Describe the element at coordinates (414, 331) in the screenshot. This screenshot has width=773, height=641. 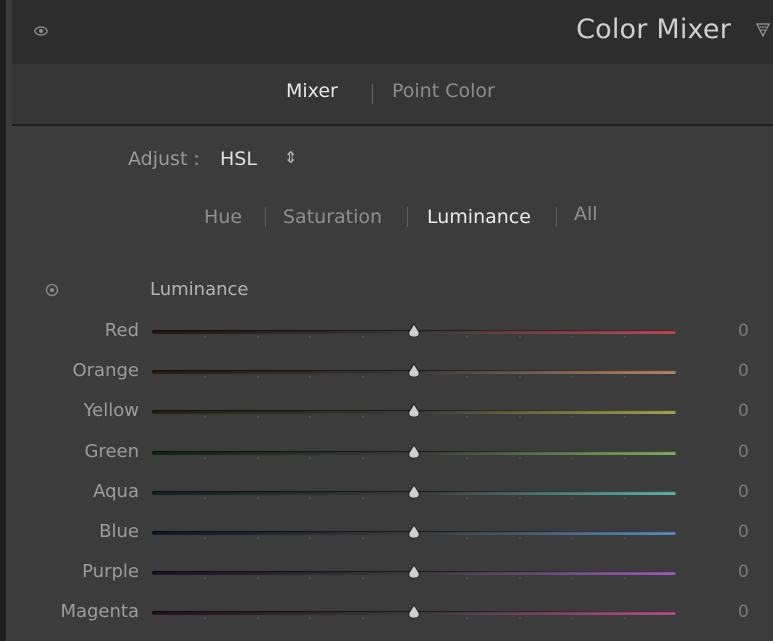
I see `slider-thumb-red` at that location.